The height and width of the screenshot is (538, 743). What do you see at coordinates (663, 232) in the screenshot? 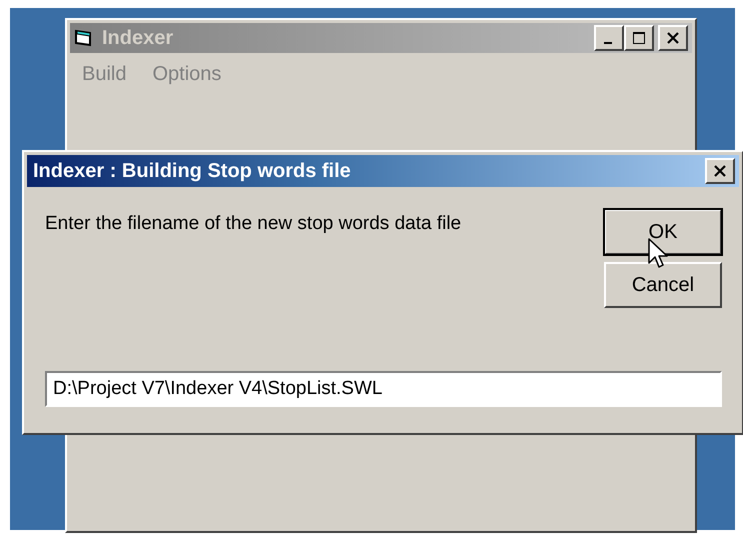
I see `ok-button: OK` at bounding box center [663, 232].